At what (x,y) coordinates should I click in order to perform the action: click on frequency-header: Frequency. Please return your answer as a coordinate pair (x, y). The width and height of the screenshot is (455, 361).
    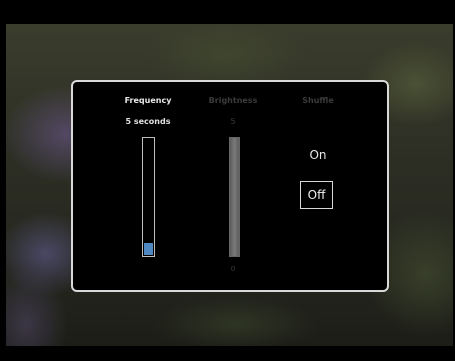
    Looking at the image, I should click on (148, 100).